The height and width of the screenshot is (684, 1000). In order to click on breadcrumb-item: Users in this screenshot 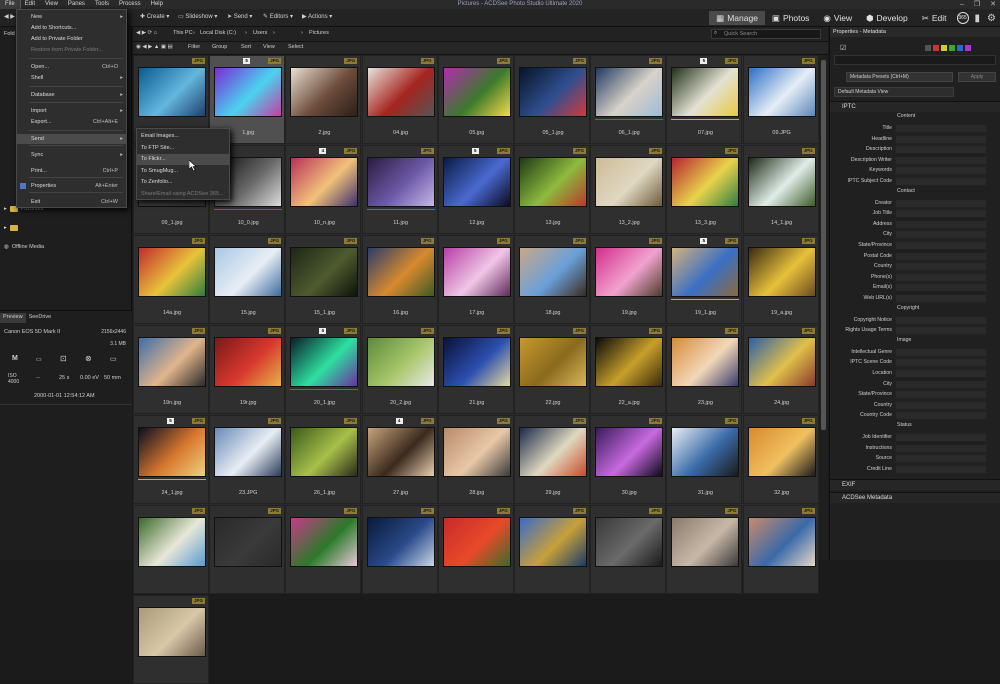, I will do `click(260, 33)`.